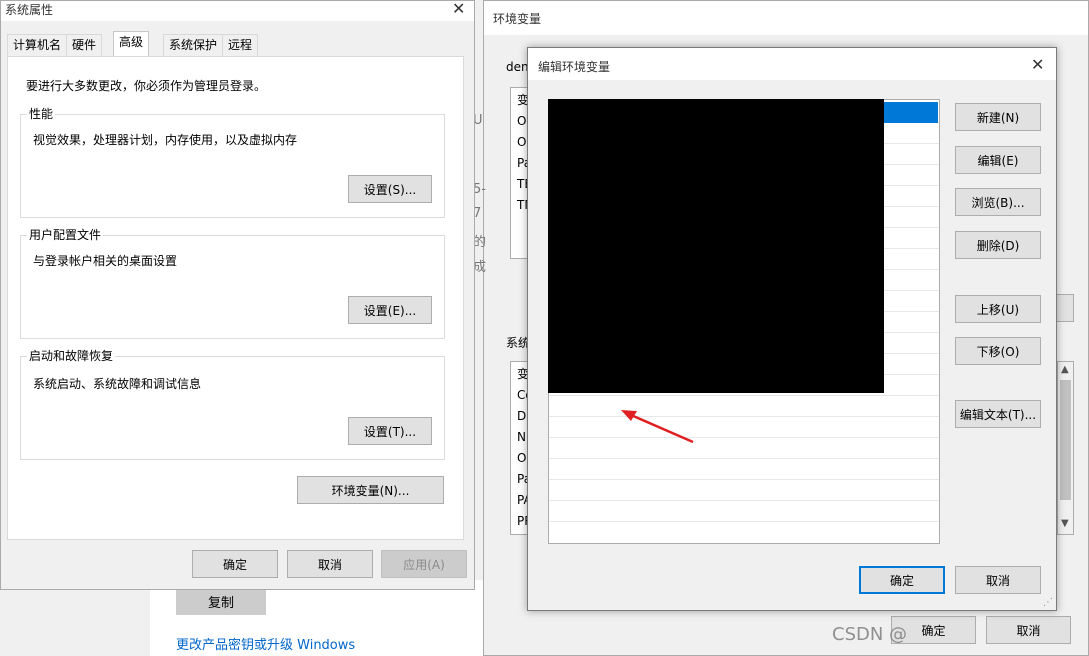 The height and width of the screenshot is (656, 1089). I want to click on resize-grip-icon: ⋰, so click(1048, 602).